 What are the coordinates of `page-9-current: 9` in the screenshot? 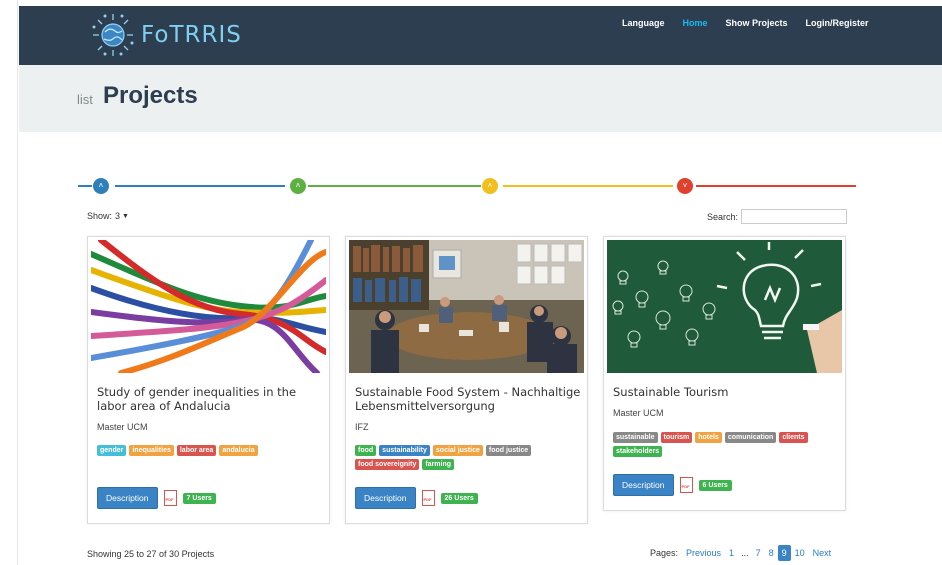 It's located at (784, 553).